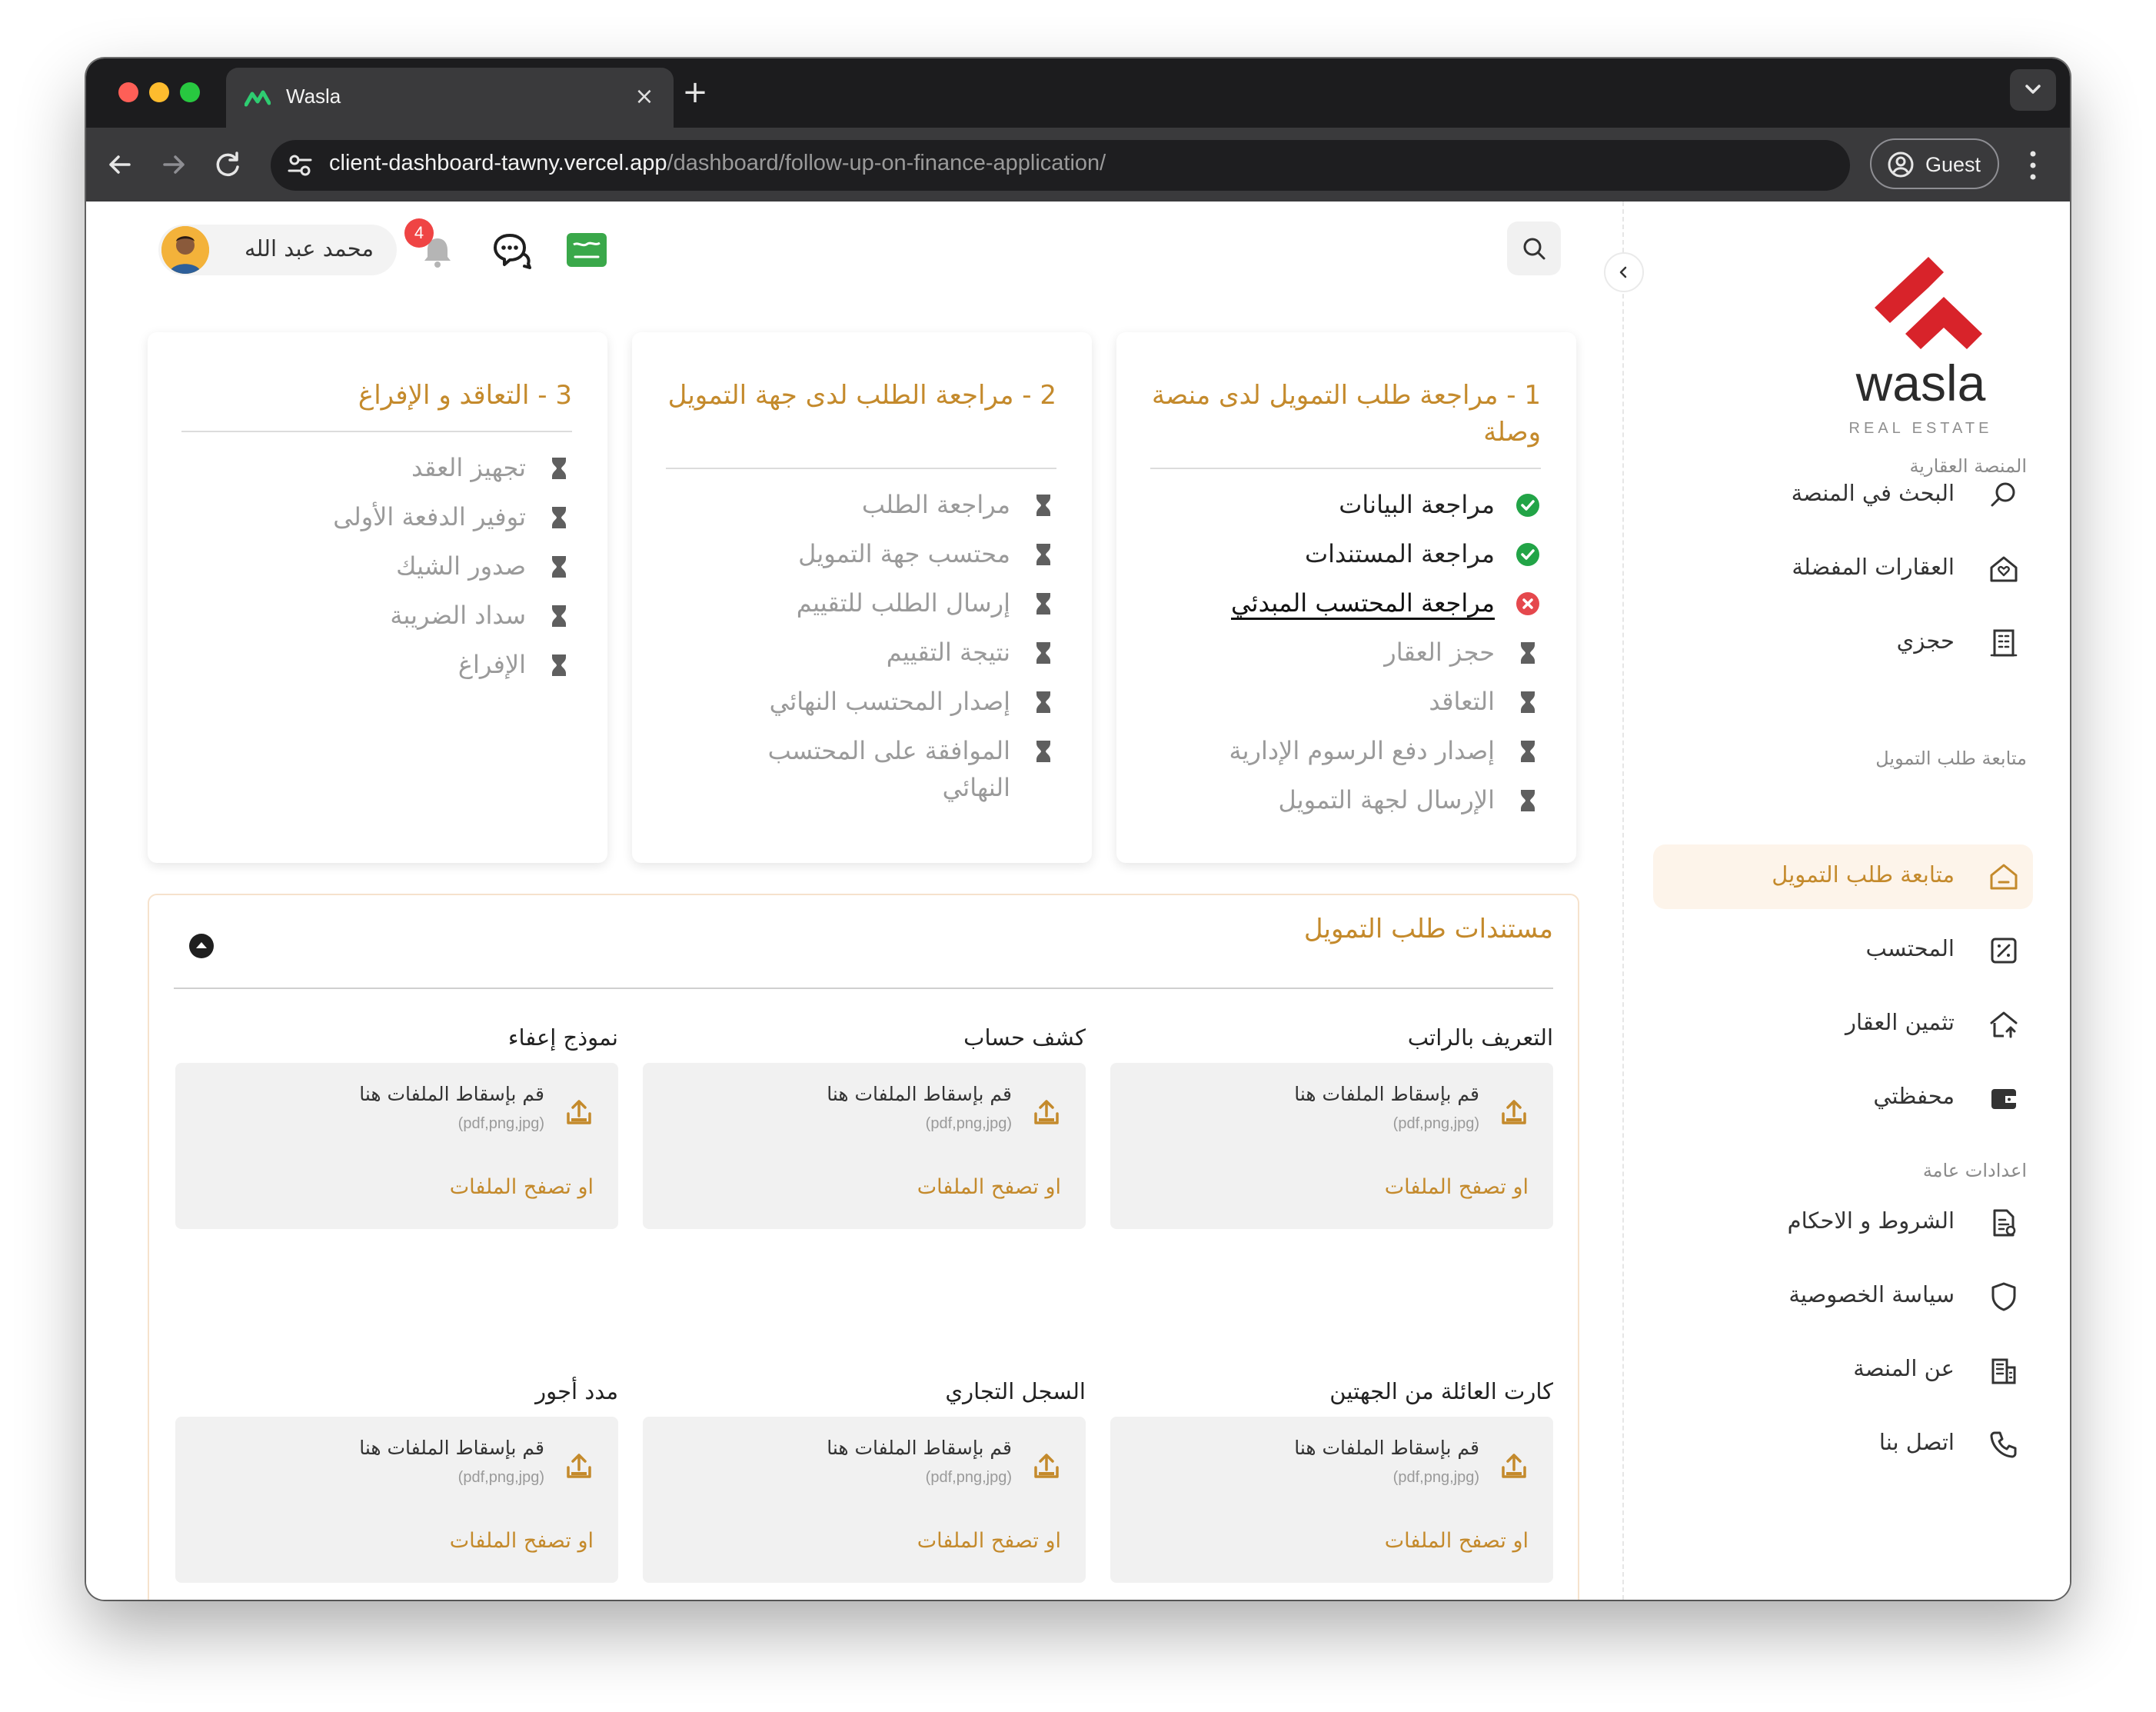 The width and height of the screenshot is (2156, 1712). Describe the element at coordinates (2004, 569) in the screenshot. I see `favorite-home-icon` at that location.